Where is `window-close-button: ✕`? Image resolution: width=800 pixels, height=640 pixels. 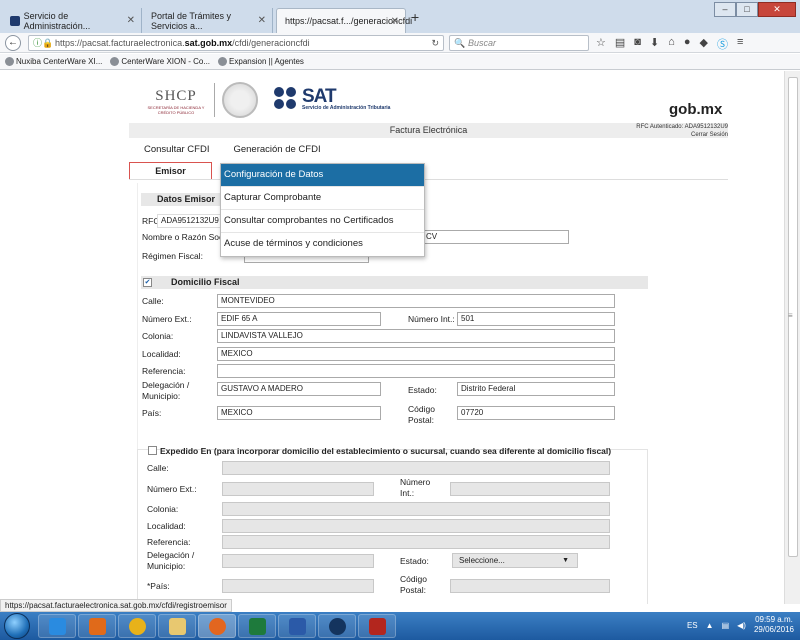 window-close-button: ✕ is located at coordinates (777, 9).